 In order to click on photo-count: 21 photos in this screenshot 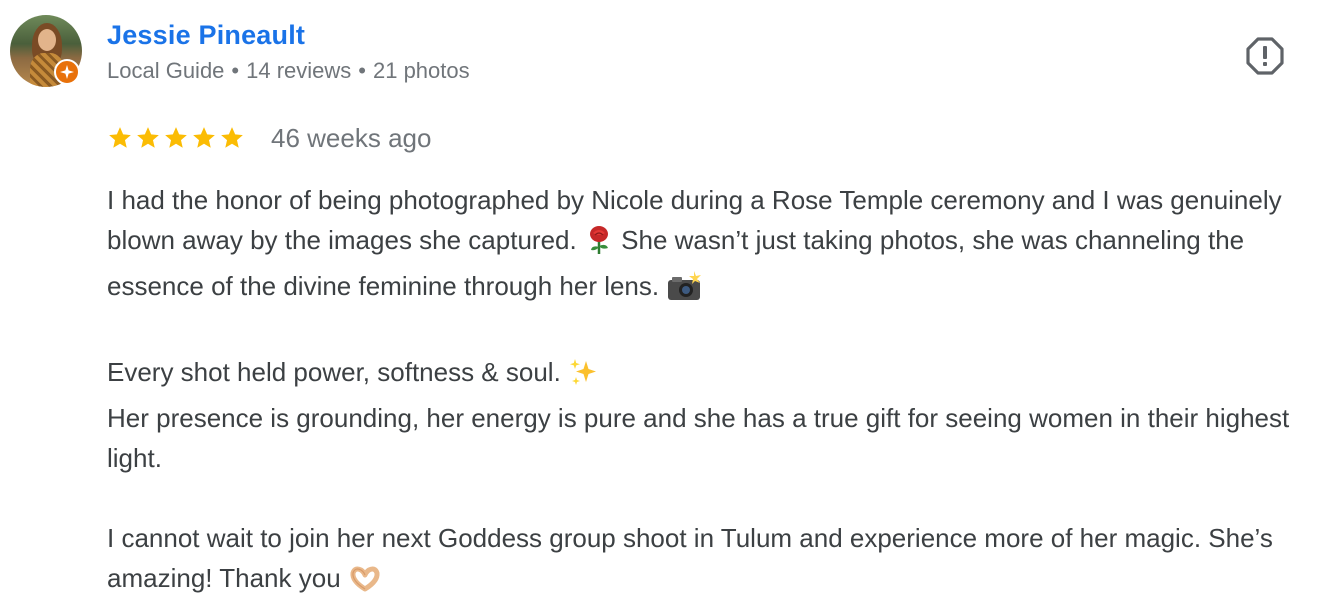, I will do `click(421, 70)`.